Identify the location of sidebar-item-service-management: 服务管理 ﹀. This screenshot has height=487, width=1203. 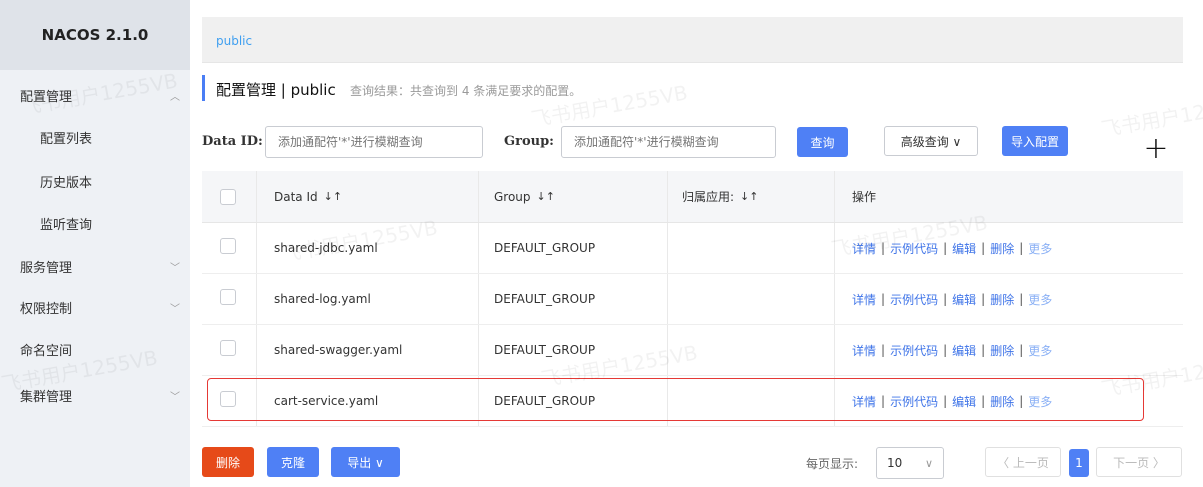
(95, 266).